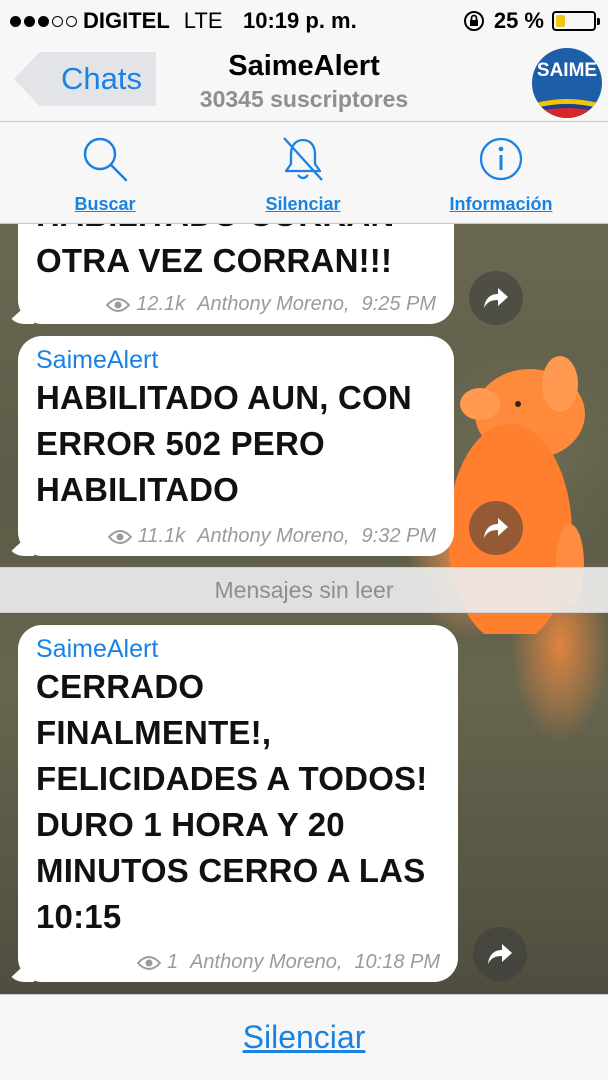  Describe the element at coordinates (567, 83) in the screenshot. I see `channel-avatar: SAIME` at that location.